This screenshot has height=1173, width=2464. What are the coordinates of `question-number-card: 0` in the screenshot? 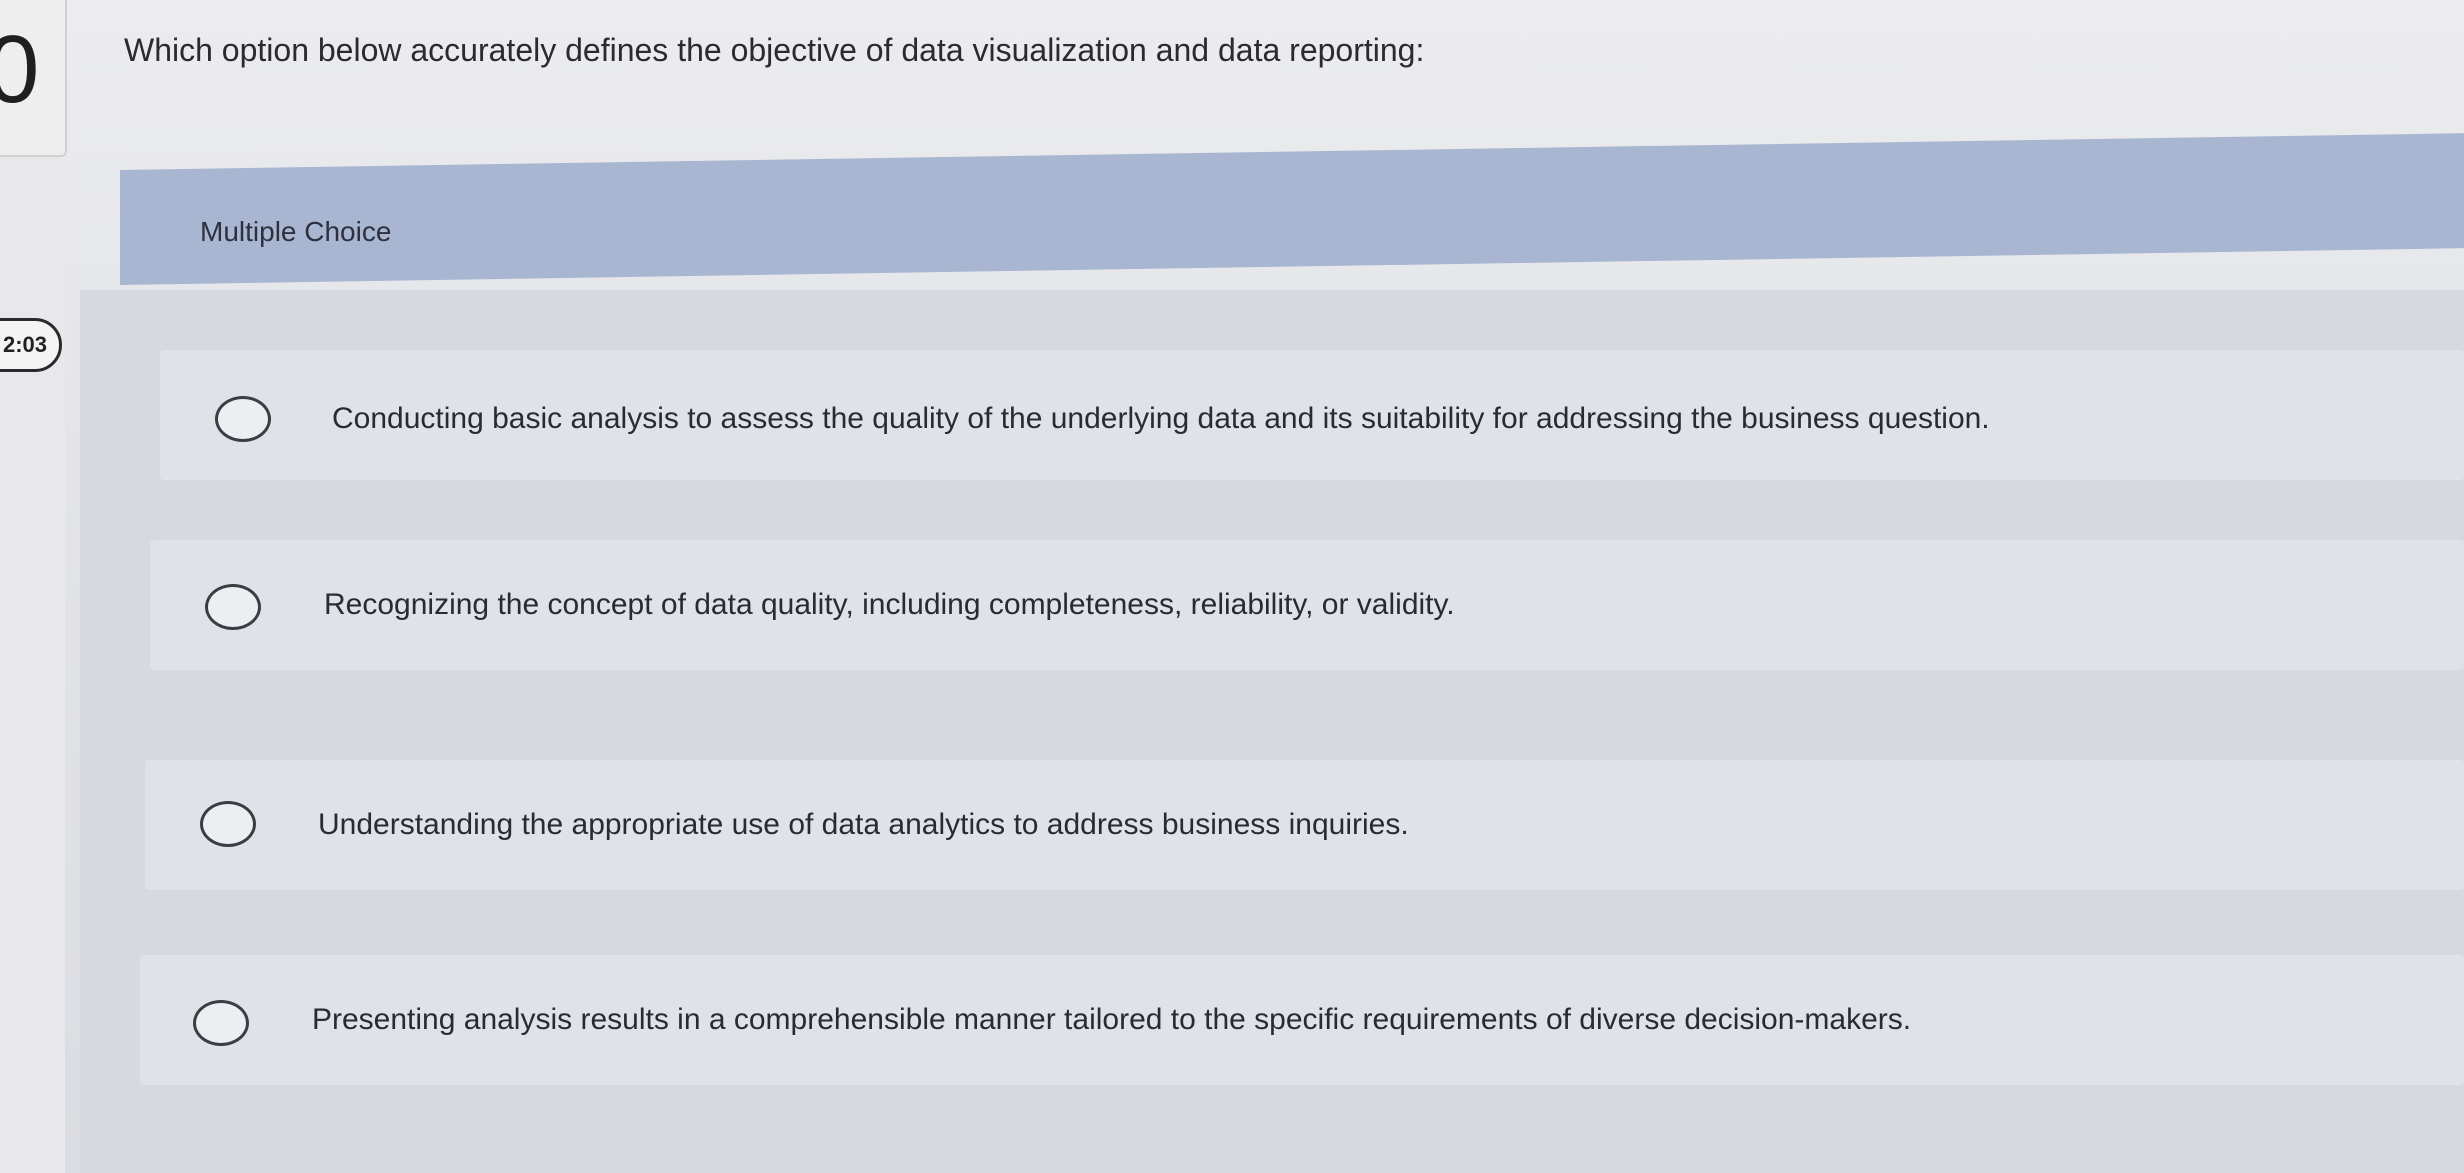 It's located at (33, 78).